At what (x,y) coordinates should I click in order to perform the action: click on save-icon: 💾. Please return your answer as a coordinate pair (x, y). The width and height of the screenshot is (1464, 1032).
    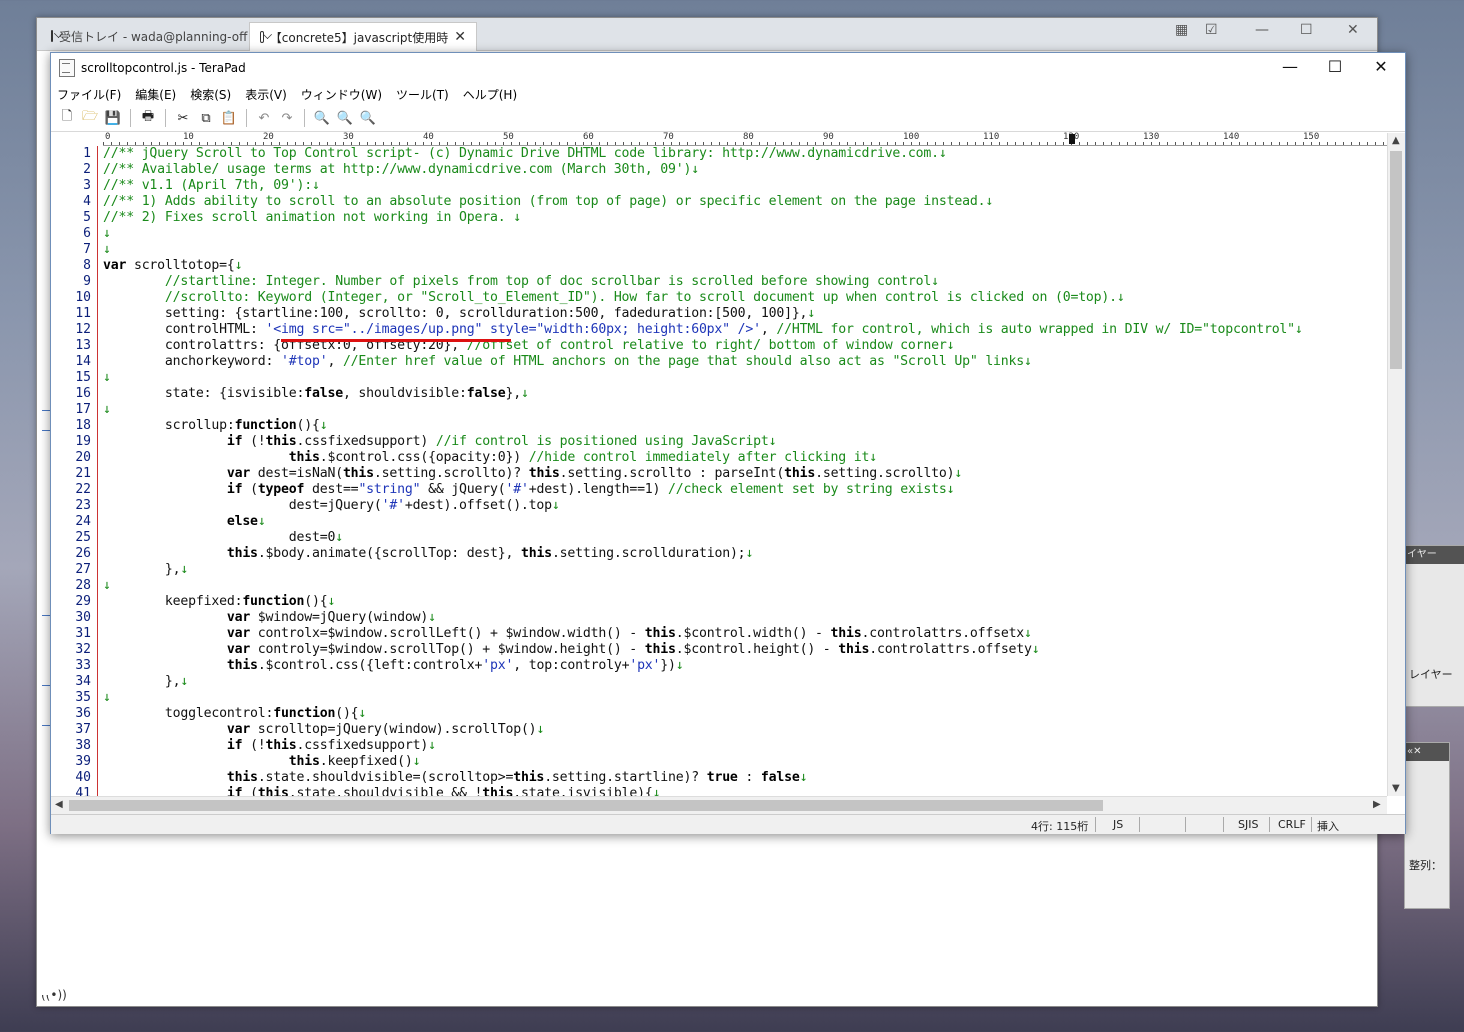
    Looking at the image, I should click on (113, 118).